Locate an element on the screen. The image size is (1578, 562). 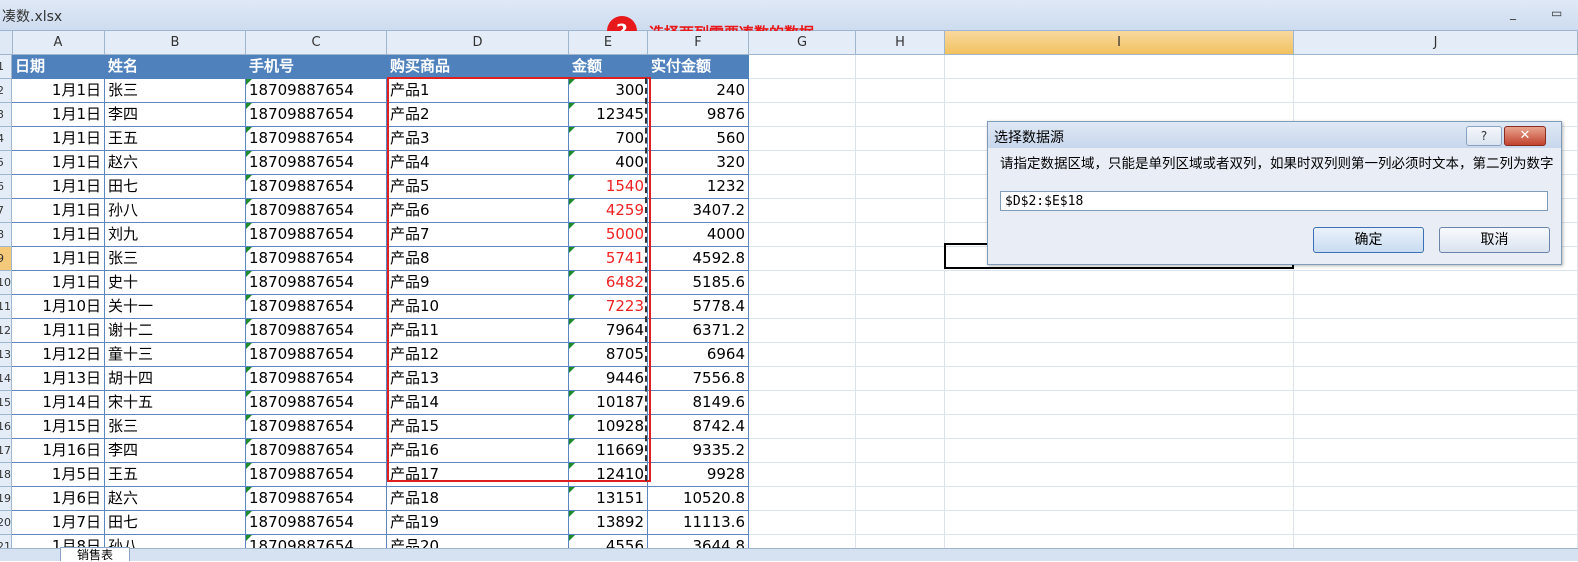
row-header: 5 is located at coordinates (6, 163).